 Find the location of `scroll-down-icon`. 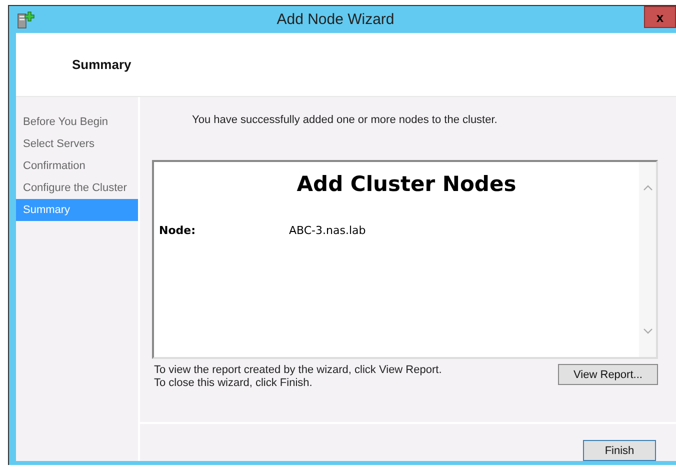

scroll-down-icon is located at coordinates (647, 331).